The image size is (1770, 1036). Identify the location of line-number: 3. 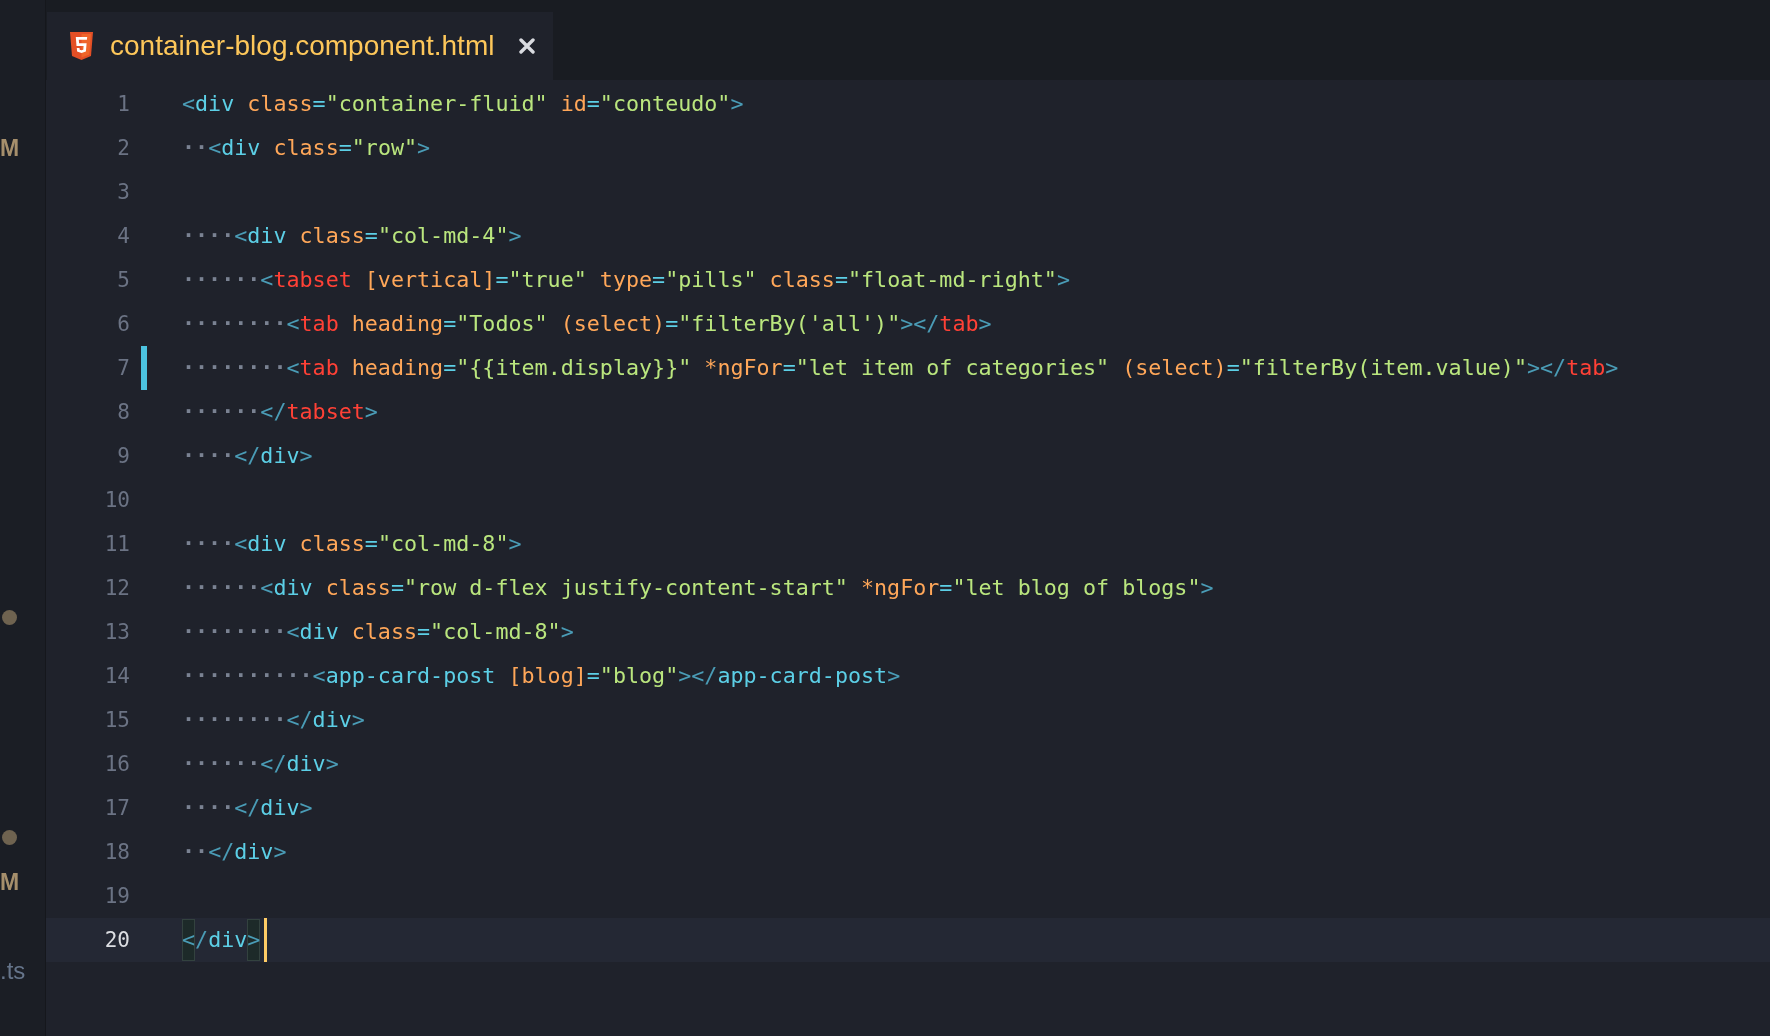
(123, 192).